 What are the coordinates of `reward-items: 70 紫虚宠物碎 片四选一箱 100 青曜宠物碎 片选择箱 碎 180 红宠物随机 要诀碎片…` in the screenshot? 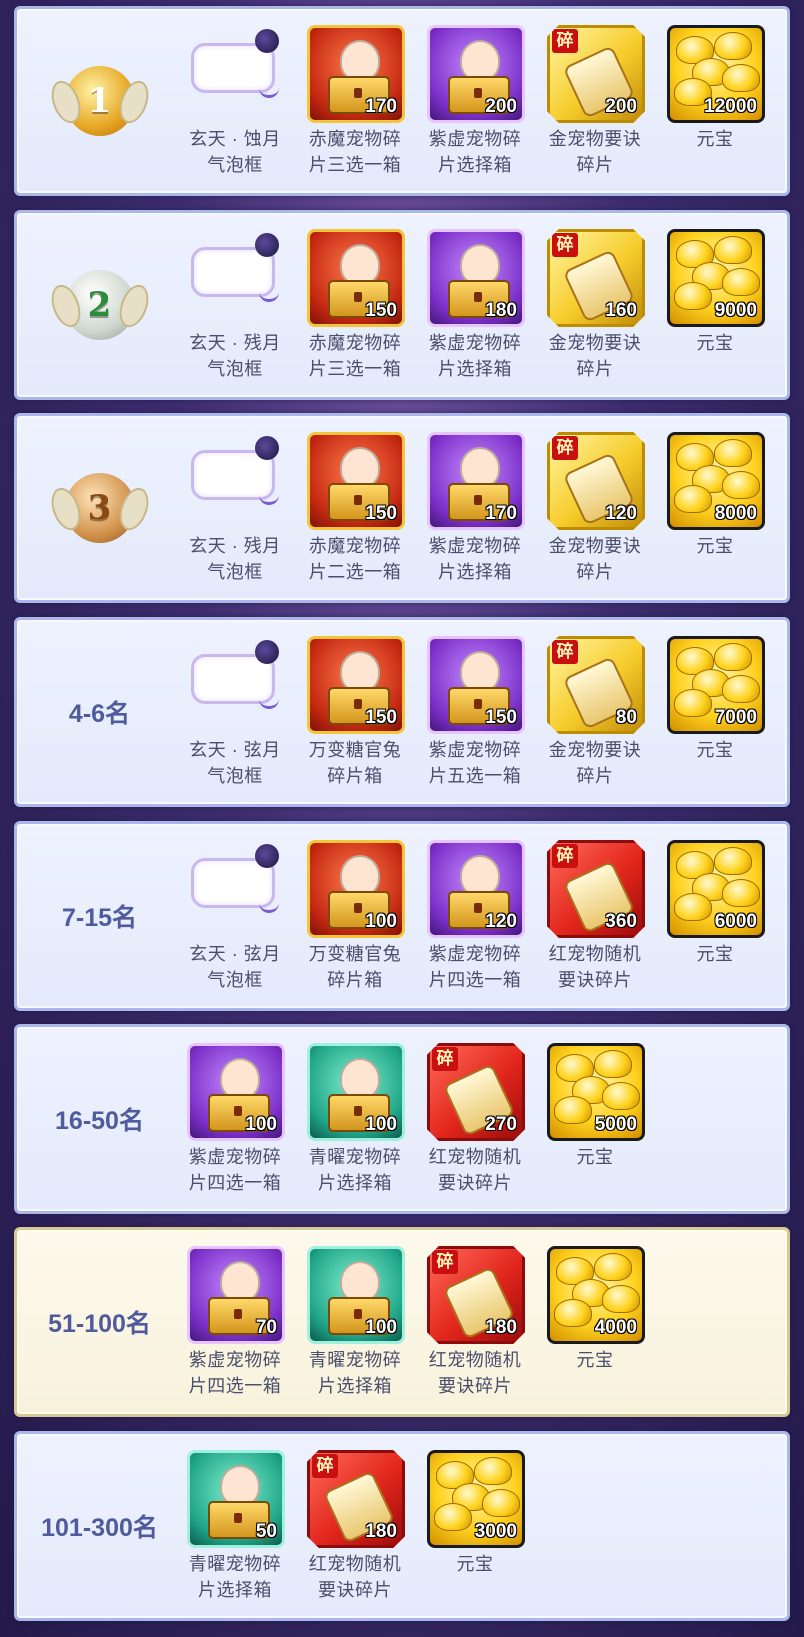 It's located at (413, 1322).